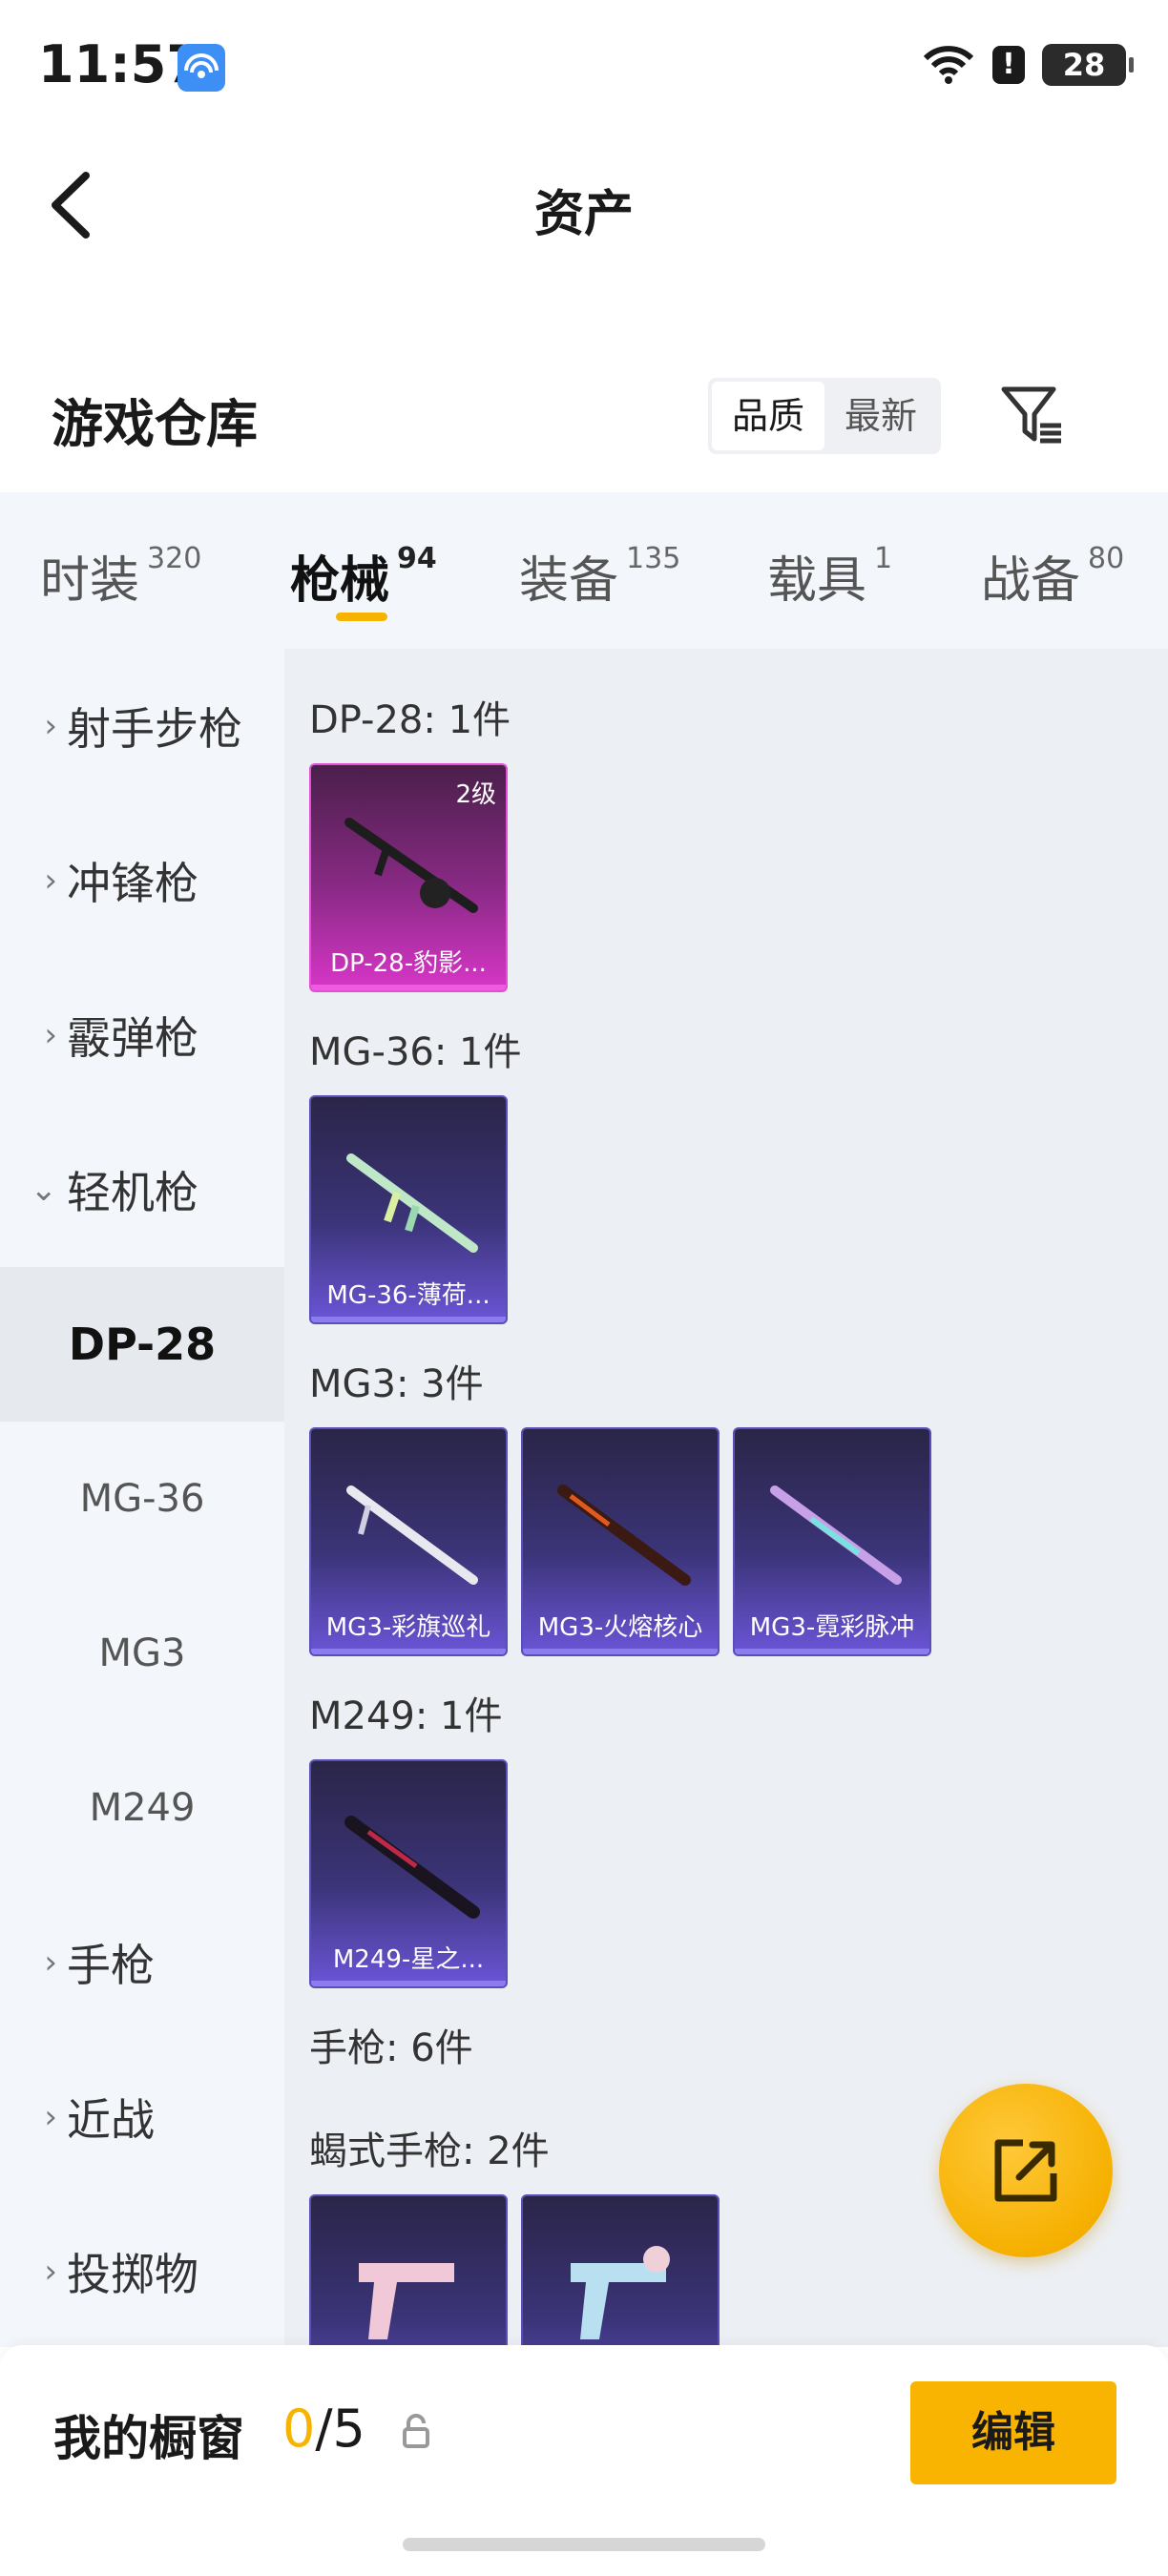 This screenshot has height=2576, width=1168. What do you see at coordinates (1008, 65) in the screenshot?
I see `alert-icon: !` at bounding box center [1008, 65].